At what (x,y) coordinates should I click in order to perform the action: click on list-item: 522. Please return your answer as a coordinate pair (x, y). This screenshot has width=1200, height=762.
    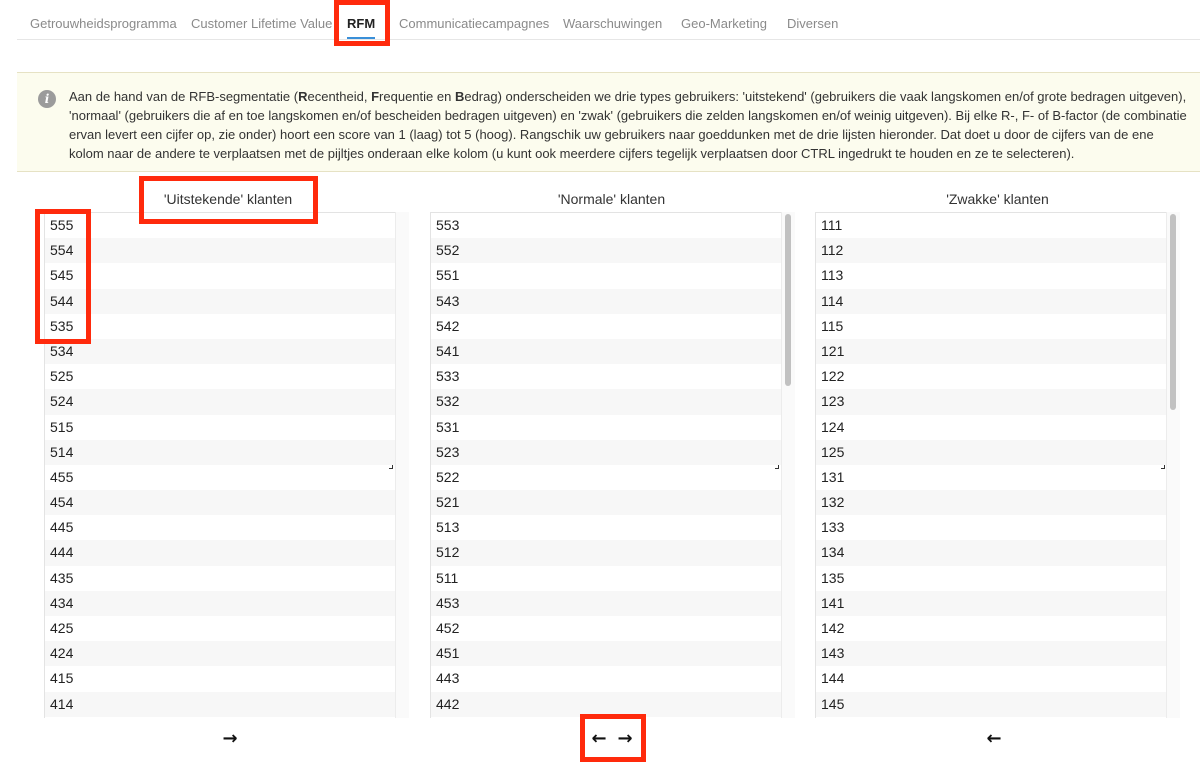
    Looking at the image, I should click on (606, 477).